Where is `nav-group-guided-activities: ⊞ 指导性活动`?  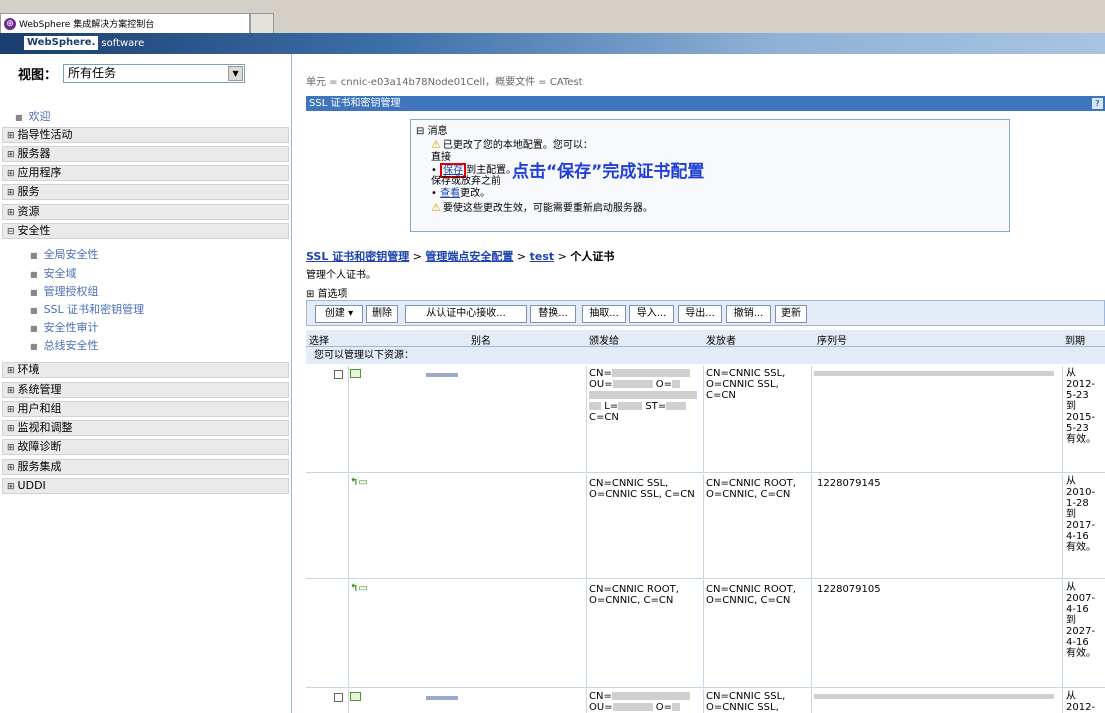
nav-group-guided-activities: ⊞ 指导性活动 is located at coordinates (145, 135).